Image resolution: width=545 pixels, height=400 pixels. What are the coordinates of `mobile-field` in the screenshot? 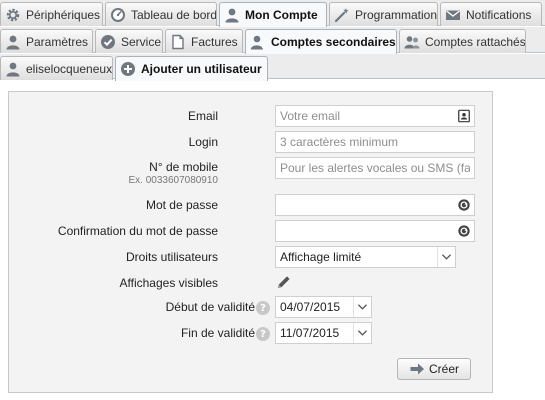 It's located at (375, 168).